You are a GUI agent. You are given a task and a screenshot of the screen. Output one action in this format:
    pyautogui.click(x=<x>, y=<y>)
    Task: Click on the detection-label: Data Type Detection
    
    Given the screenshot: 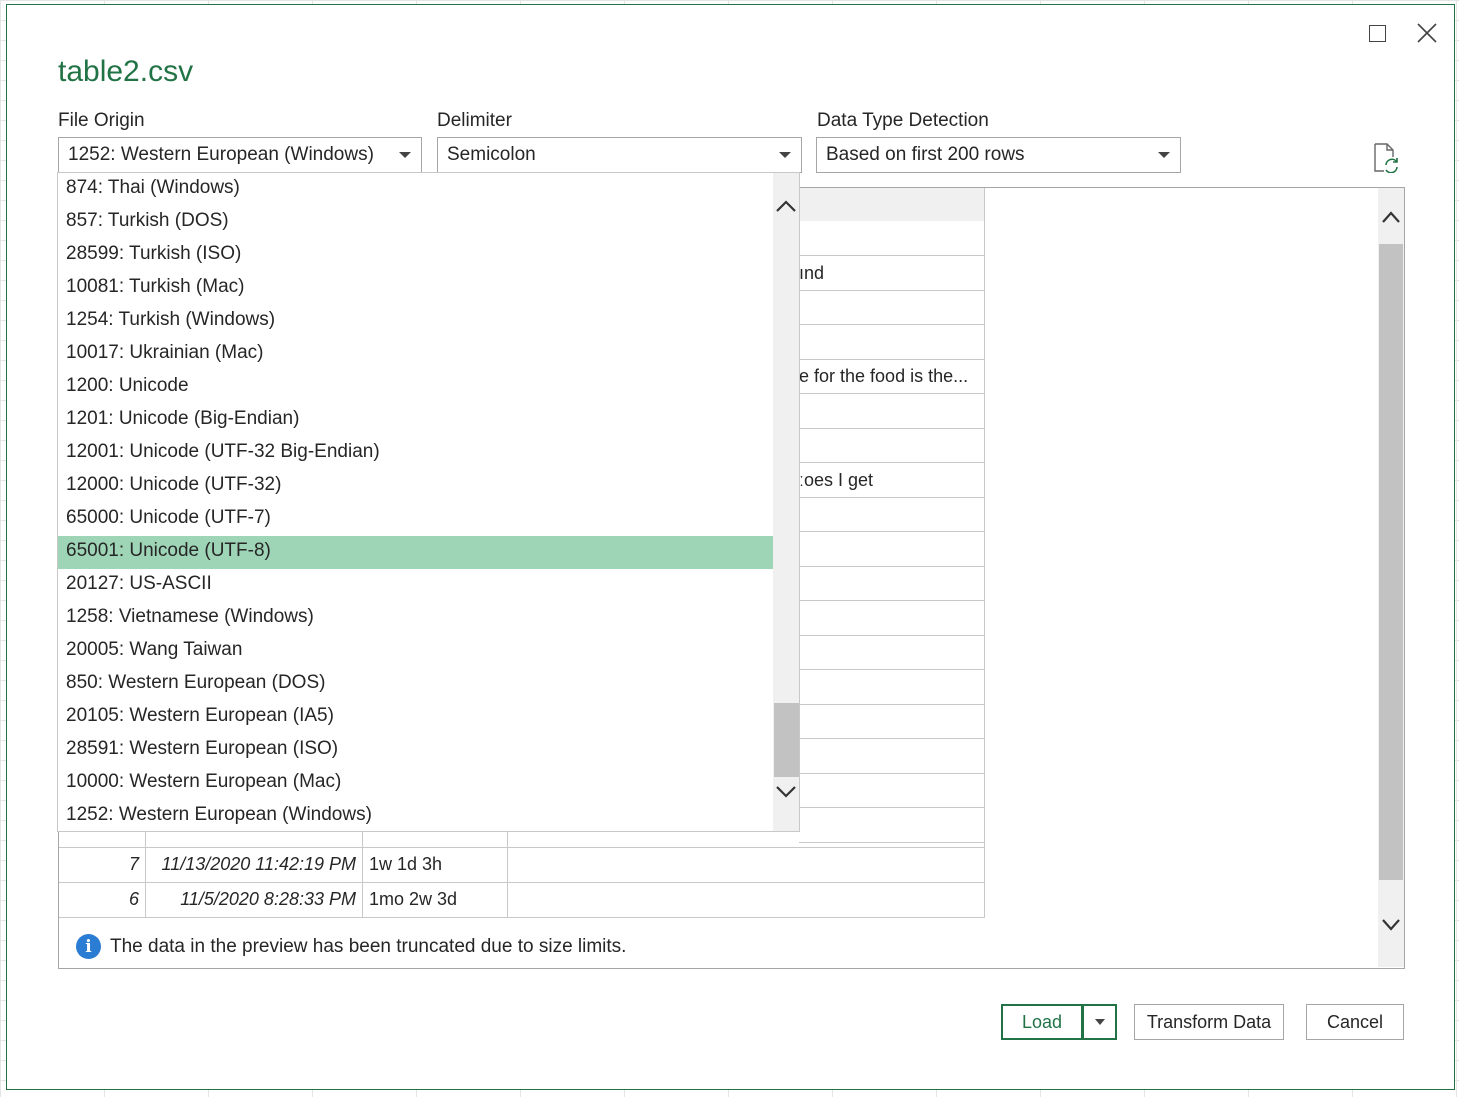 What is the action you would take?
    pyautogui.click(x=903, y=120)
    